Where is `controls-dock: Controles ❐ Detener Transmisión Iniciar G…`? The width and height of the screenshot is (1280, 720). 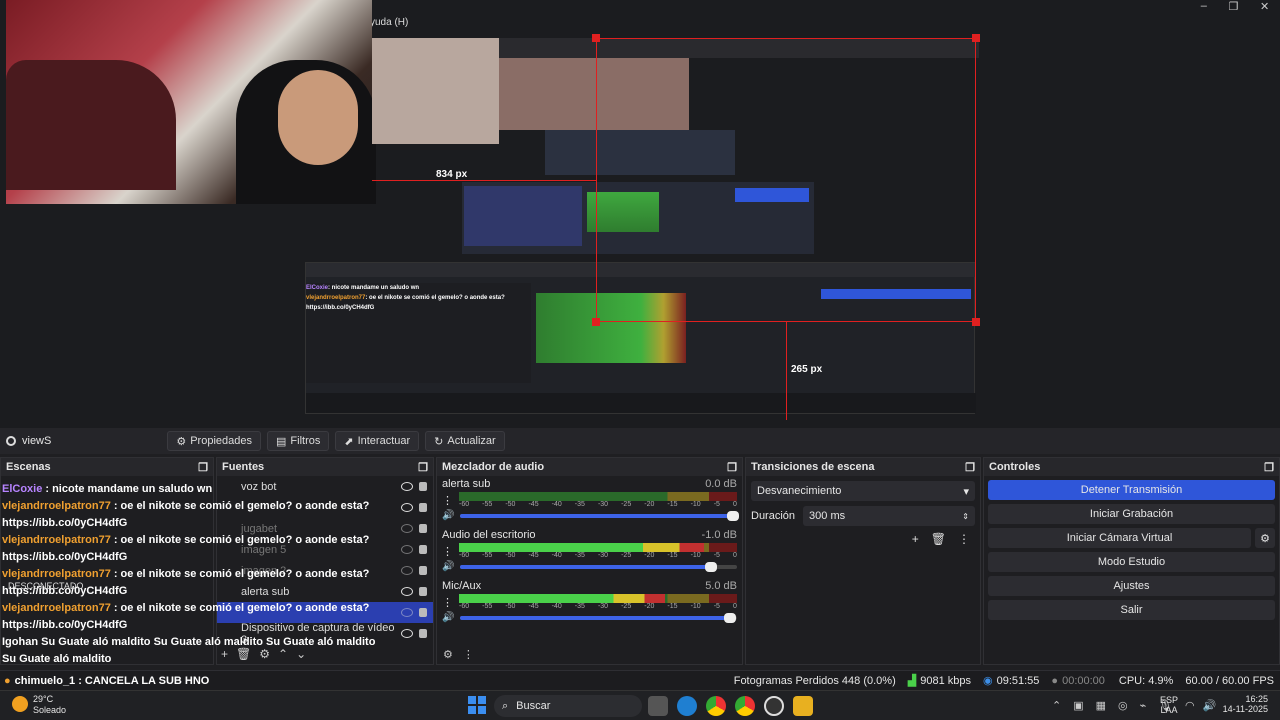
controls-dock: Controles ❐ Detener Transmisión Iniciar G… is located at coordinates (1131, 561).